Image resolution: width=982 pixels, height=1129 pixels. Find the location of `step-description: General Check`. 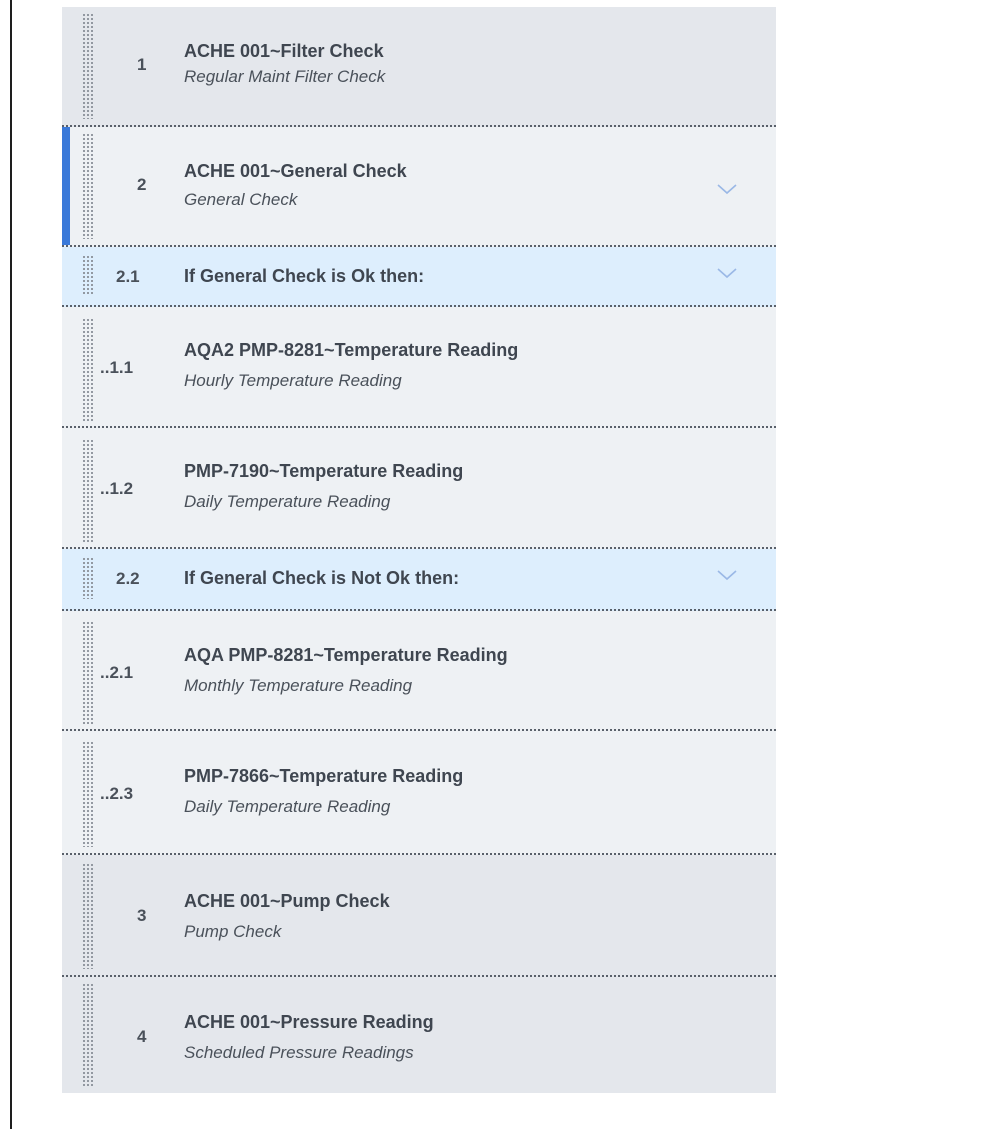

step-description: General Check is located at coordinates (241, 199).